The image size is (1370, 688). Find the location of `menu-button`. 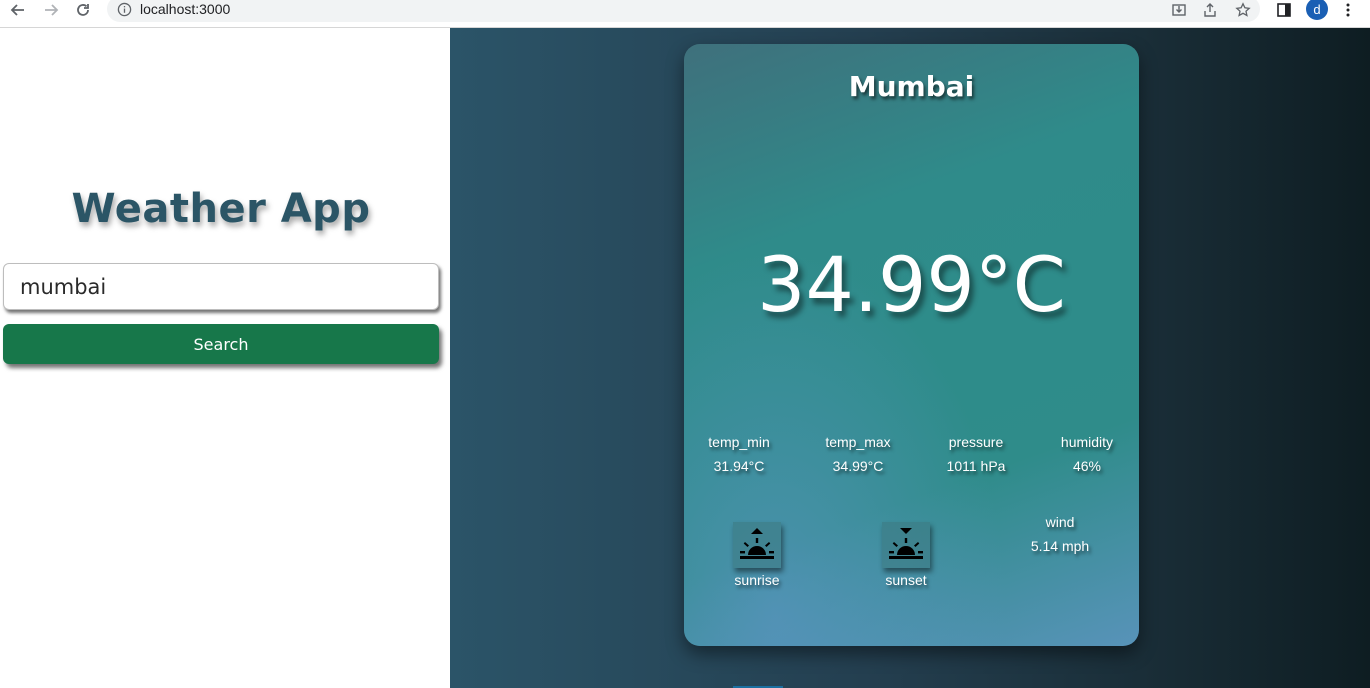

menu-button is located at coordinates (1348, 10).